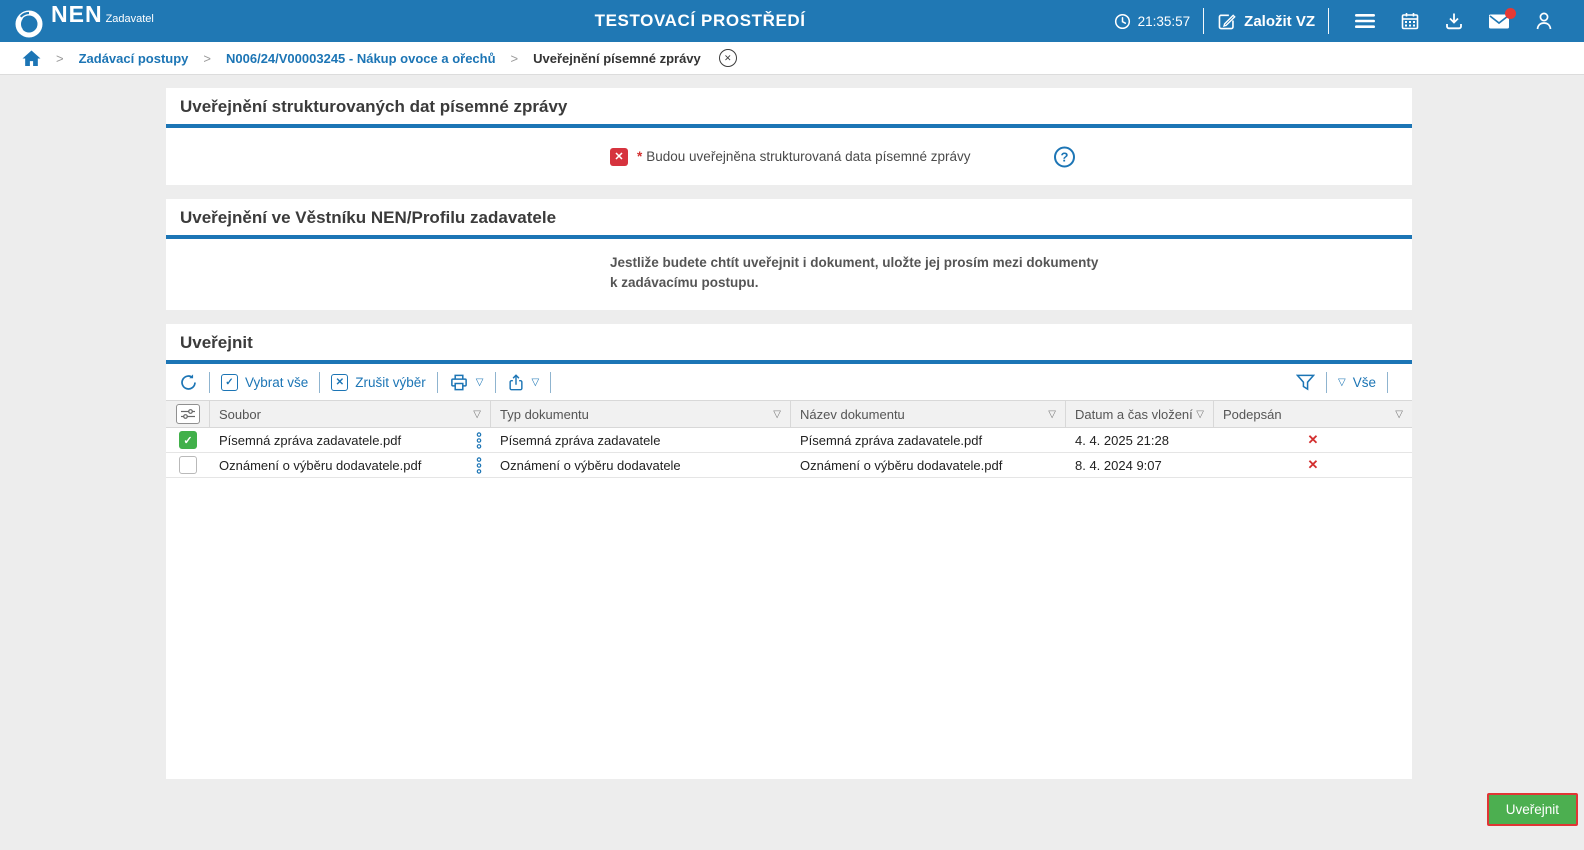 Image resolution: width=1584 pixels, height=850 pixels. Describe the element at coordinates (188, 465) in the screenshot. I see `row-checkbox-unchecked` at that location.